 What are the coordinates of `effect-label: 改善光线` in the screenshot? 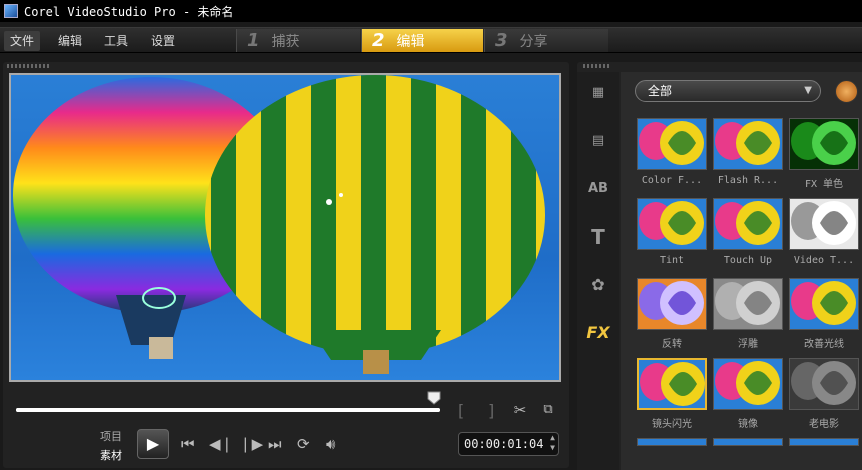 It's located at (824, 344).